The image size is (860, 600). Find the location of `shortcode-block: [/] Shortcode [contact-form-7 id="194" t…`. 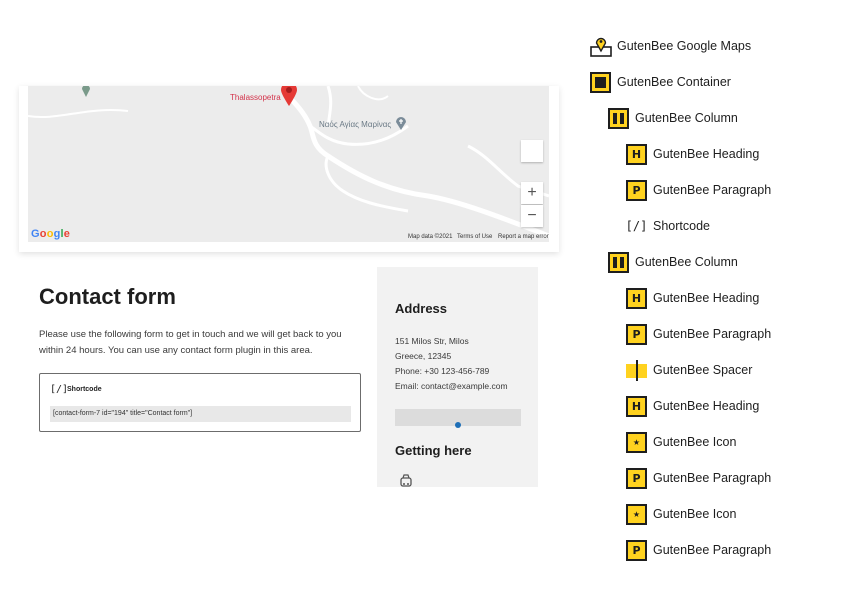

shortcode-block: [/] Shortcode [contact-form-7 id="194" t… is located at coordinates (200, 402).